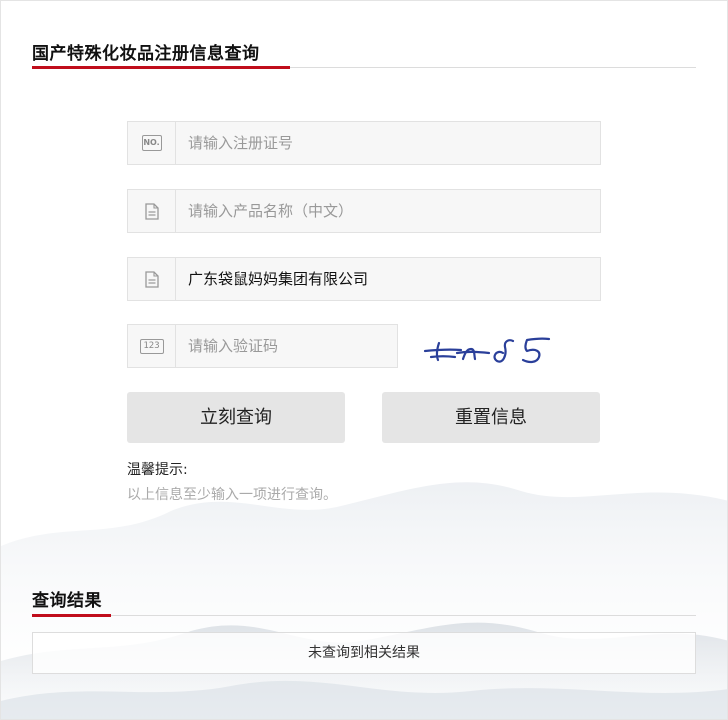 The height and width of the screenshot is (720, 728). I want to click on results-accent-bar, so click(71, 615).